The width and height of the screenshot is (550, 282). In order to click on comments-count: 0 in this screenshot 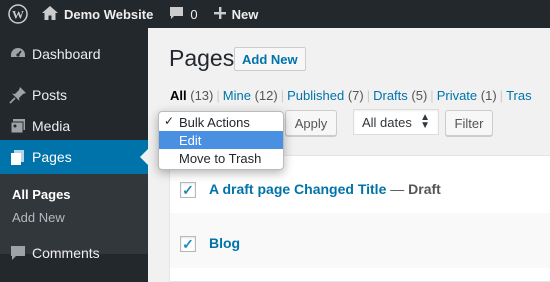, I will do `click(194, 14)`.